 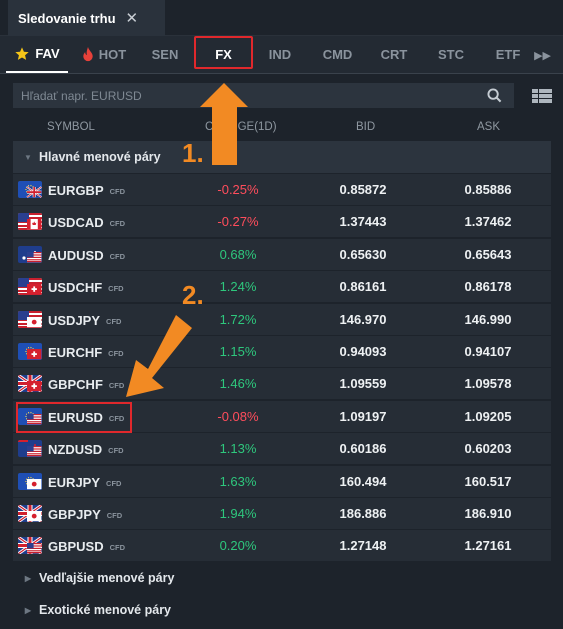 What do you see at coordinates (494, 95) in the screenshot?
I see `search-icon` at bounding box center [494, 95].